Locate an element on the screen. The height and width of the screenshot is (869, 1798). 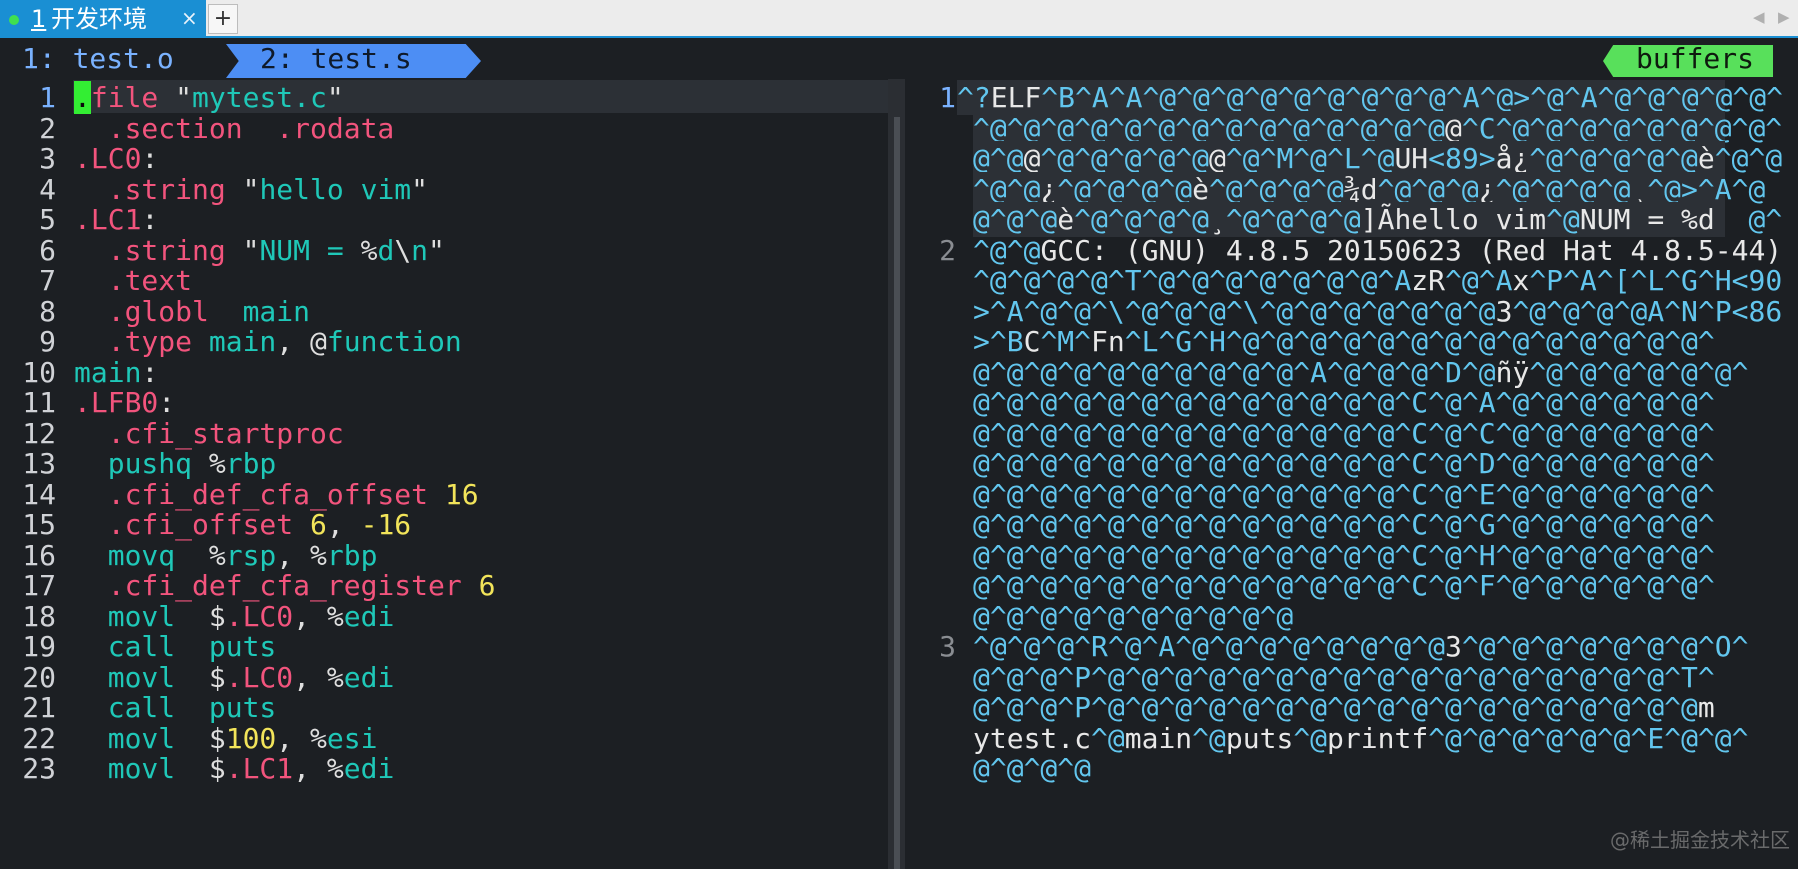
tab-number: 1 is located at coordinates (39, 19).